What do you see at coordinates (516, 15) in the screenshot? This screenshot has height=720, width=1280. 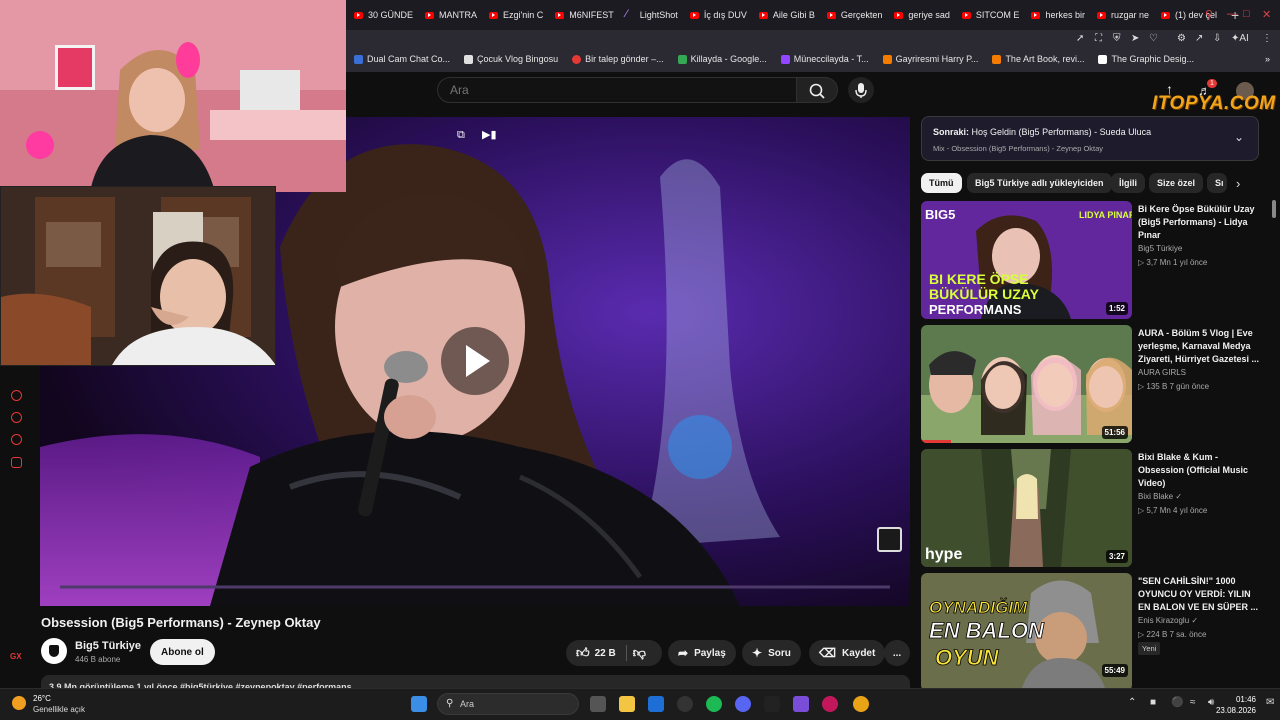 I see `browser-tab: Ezgi'nin C` at bounding box center [516, 15].